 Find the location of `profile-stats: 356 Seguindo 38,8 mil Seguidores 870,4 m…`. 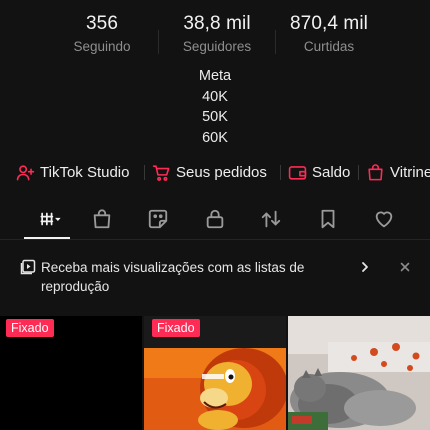

profile-stats: 356 Seguindo 38,8 mil Seguidores 870,4 m… is located at coordinates (215, 34).